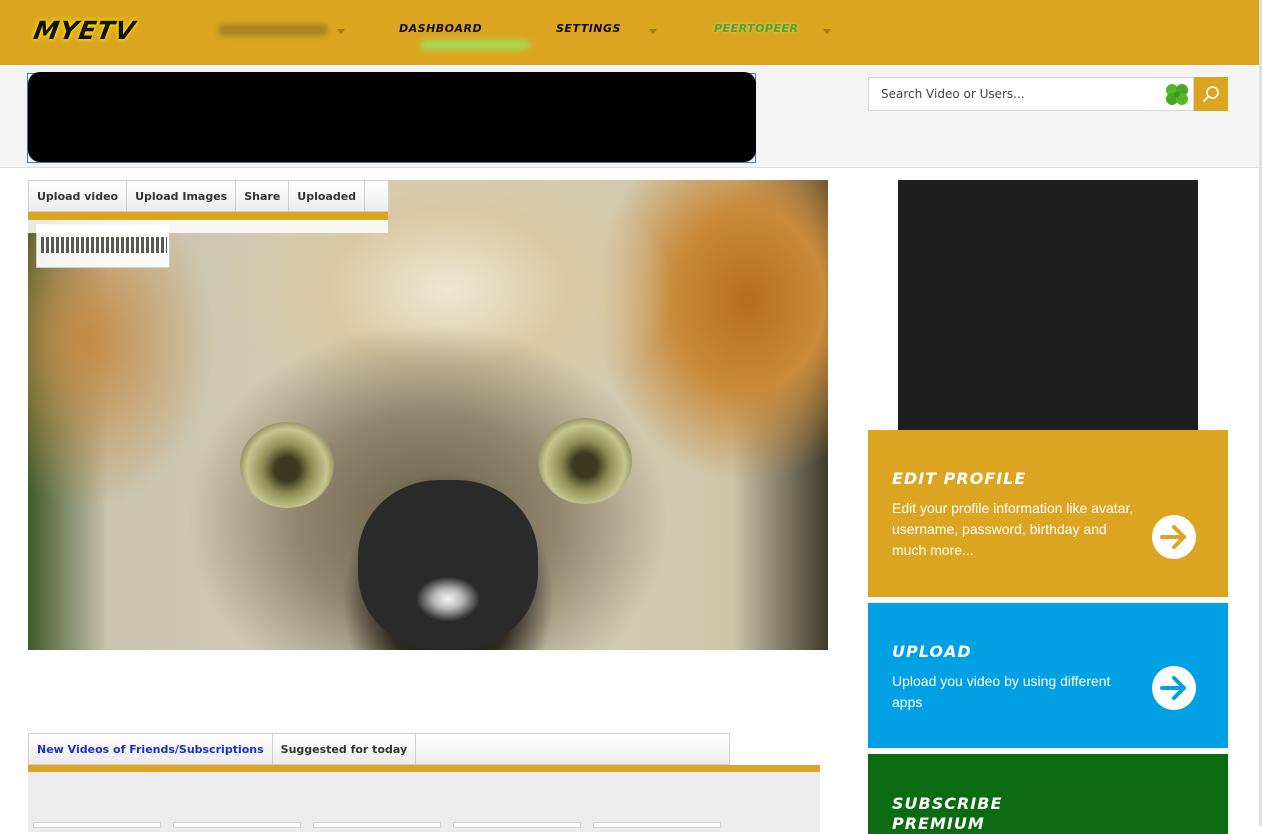  What do you see at coordinates (1048, 305) in the screenshot?
I see `sidebar-ad` at bounding box center [1048, 305].